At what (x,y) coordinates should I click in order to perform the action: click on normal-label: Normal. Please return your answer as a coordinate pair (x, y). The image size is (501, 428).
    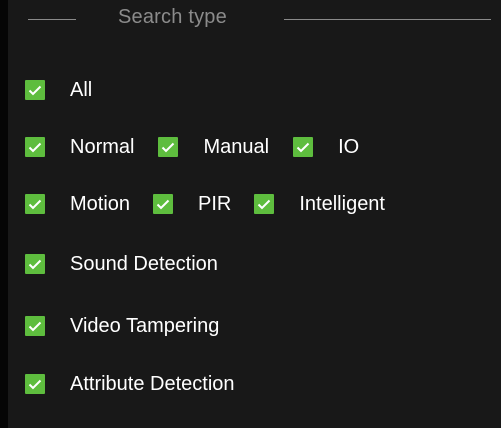
    Looking at the image, I should click on (102, 146).